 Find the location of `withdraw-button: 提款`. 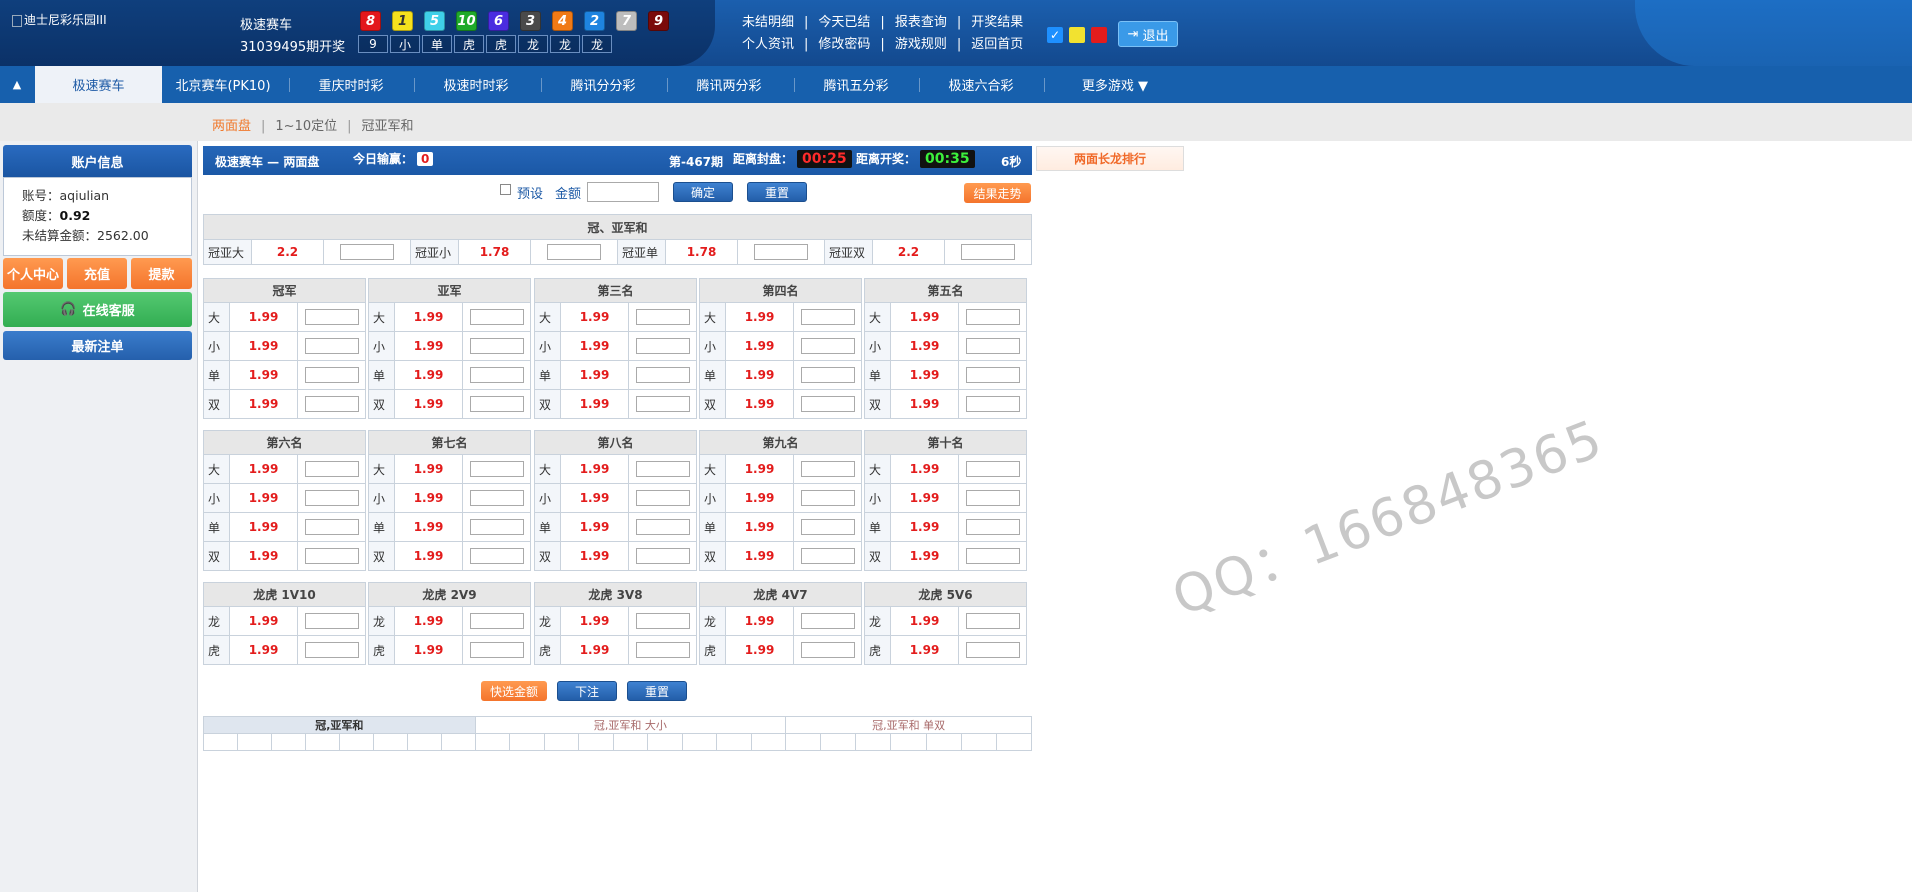

withdraw-button: 提款 is located at coordinates (161, 273).